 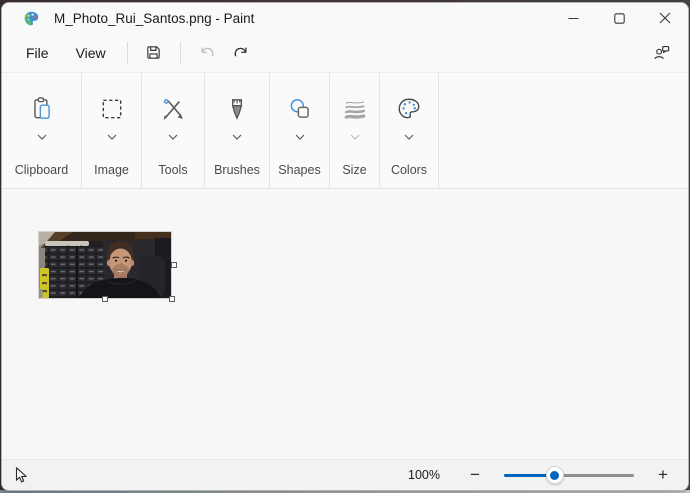 I want to click on window-title: M_Photo_Rui_Santos.png - Paint, so click(x=154, y=18).